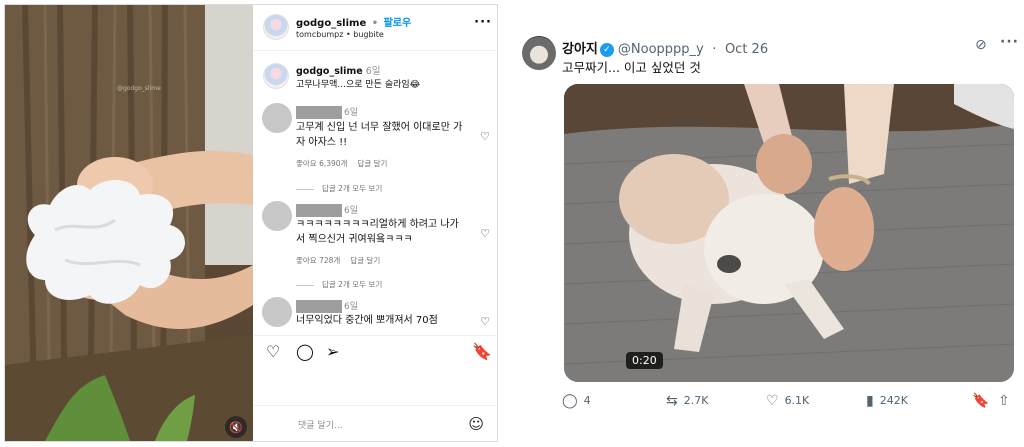  What do you see at coordinates (332, 351) in the screenshot?
I see `share-icon: ➢` at bounding box center [332, 351].